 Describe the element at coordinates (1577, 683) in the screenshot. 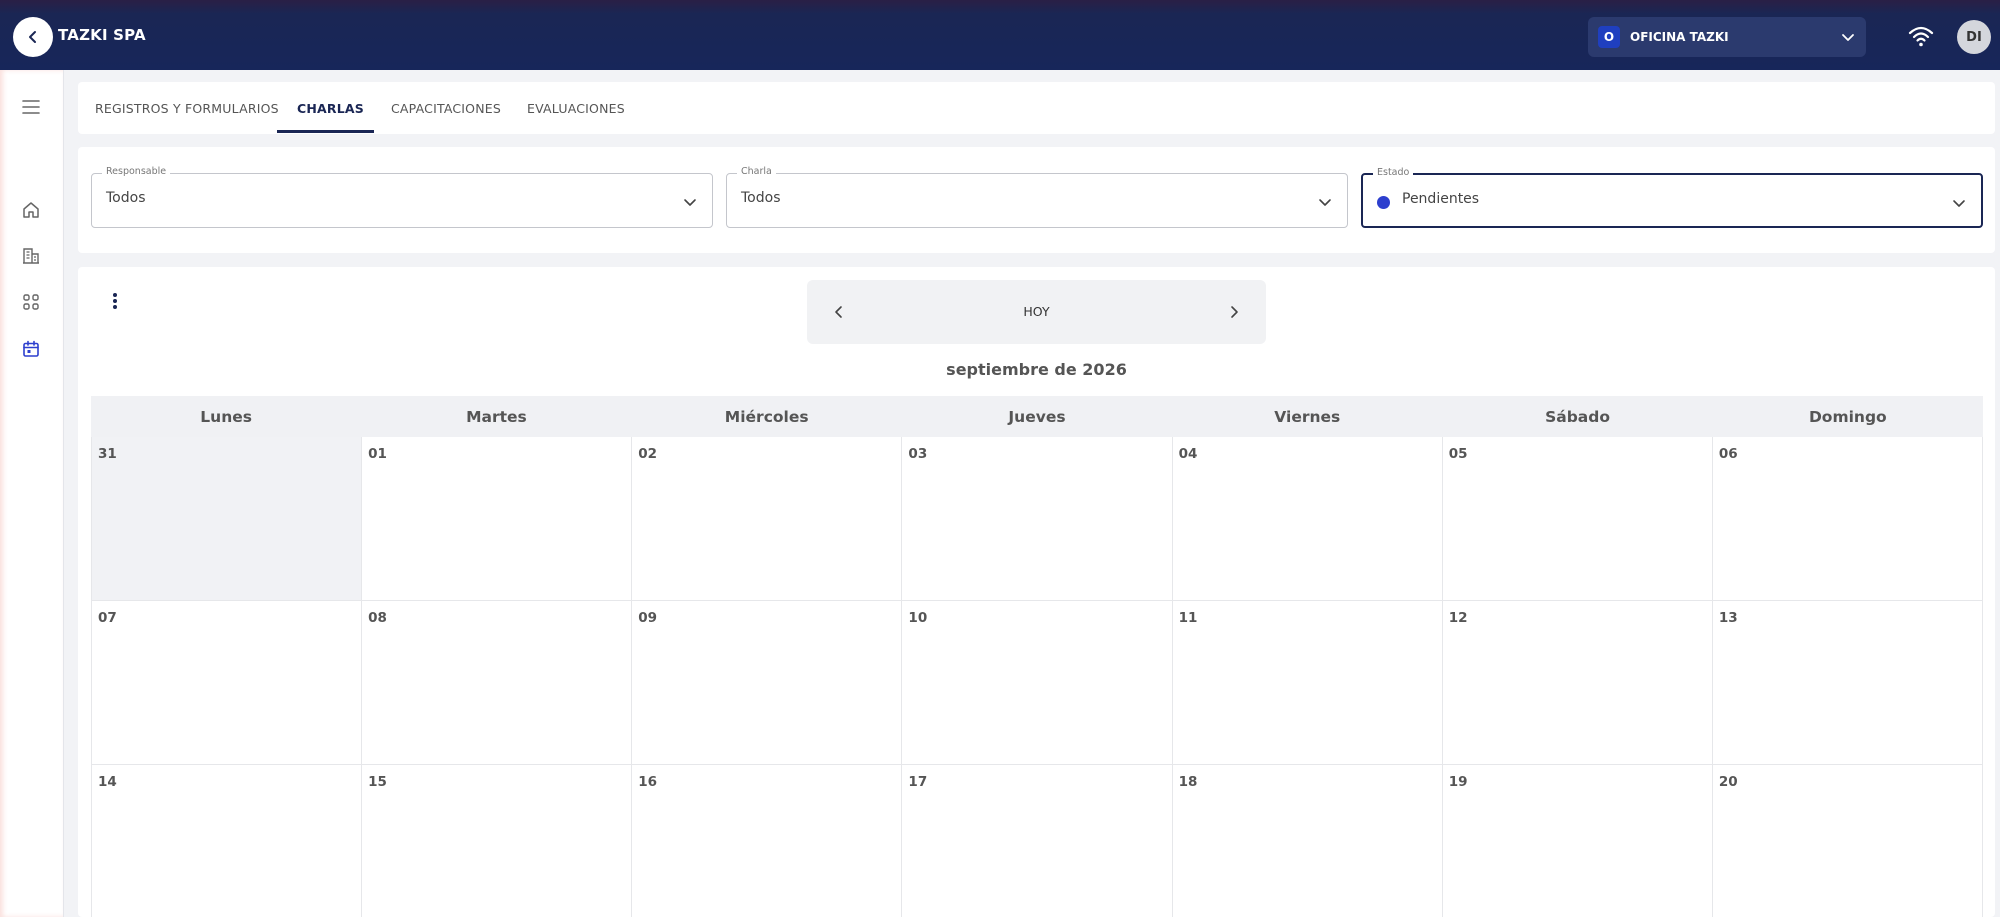

I see `calendar-day-cell: 12` at that location.